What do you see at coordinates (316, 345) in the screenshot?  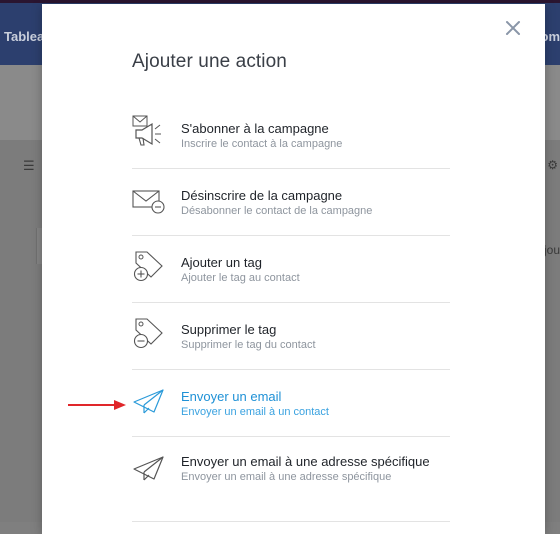 I see `action-subtitle: Supprimer le tag du contact` at bounding box center [316, 345].